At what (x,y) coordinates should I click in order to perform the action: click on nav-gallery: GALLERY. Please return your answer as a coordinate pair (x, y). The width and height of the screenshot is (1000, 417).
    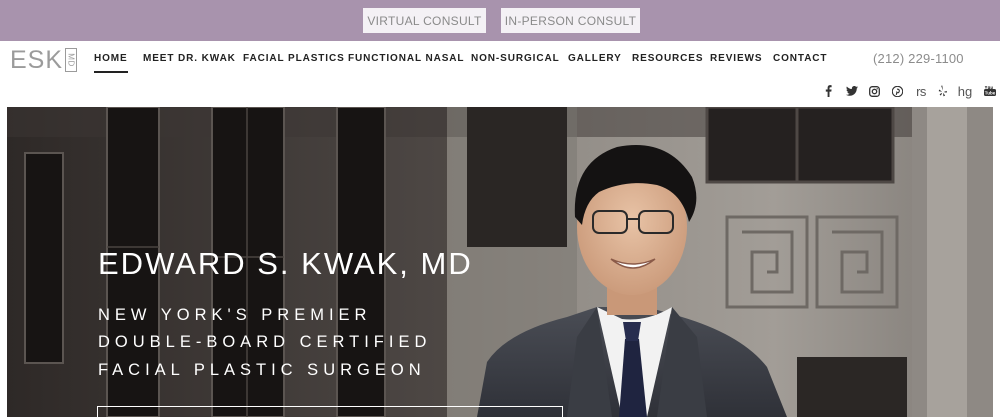
    Looking at the image, I should click on (595, 59).